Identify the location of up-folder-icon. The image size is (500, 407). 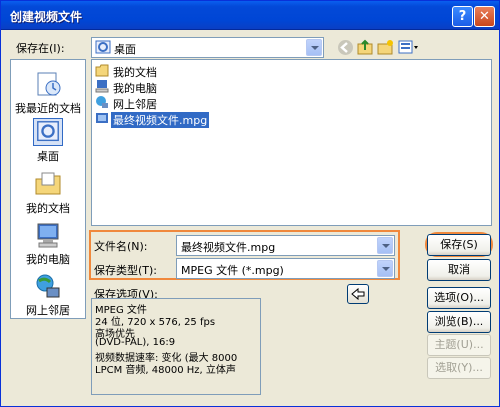
(365, 47).